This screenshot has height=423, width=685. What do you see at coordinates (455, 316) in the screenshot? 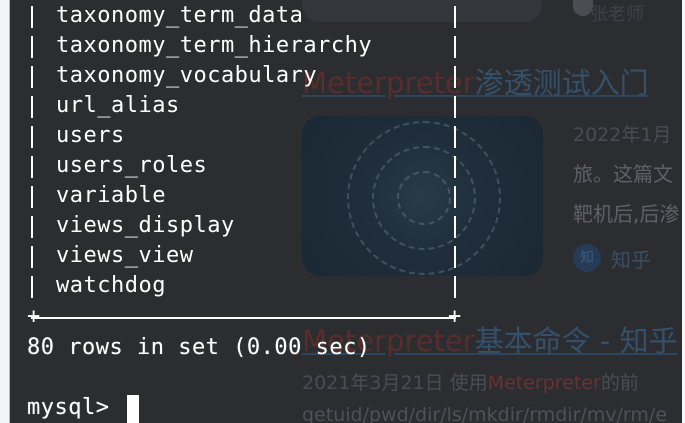
I see `table-corner-right: +` at bounding box center [455, 316].